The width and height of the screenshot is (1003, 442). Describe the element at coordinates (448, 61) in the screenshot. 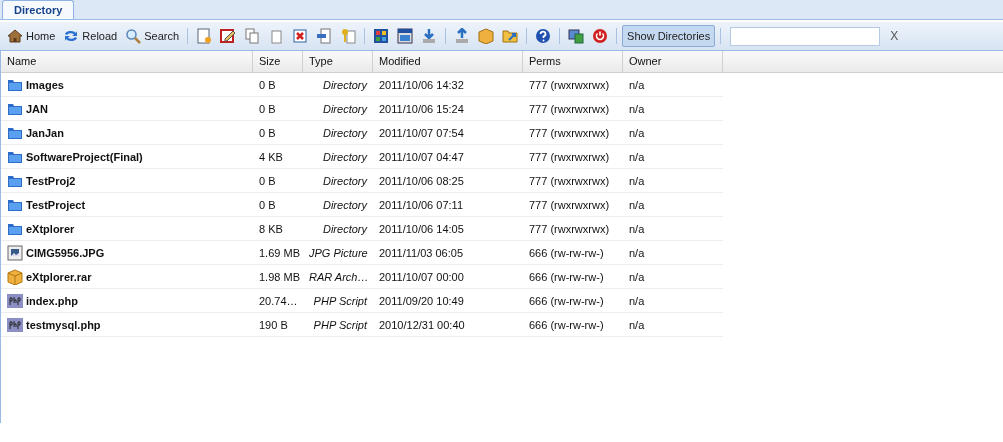

I see `column-header: Modified` at that location.